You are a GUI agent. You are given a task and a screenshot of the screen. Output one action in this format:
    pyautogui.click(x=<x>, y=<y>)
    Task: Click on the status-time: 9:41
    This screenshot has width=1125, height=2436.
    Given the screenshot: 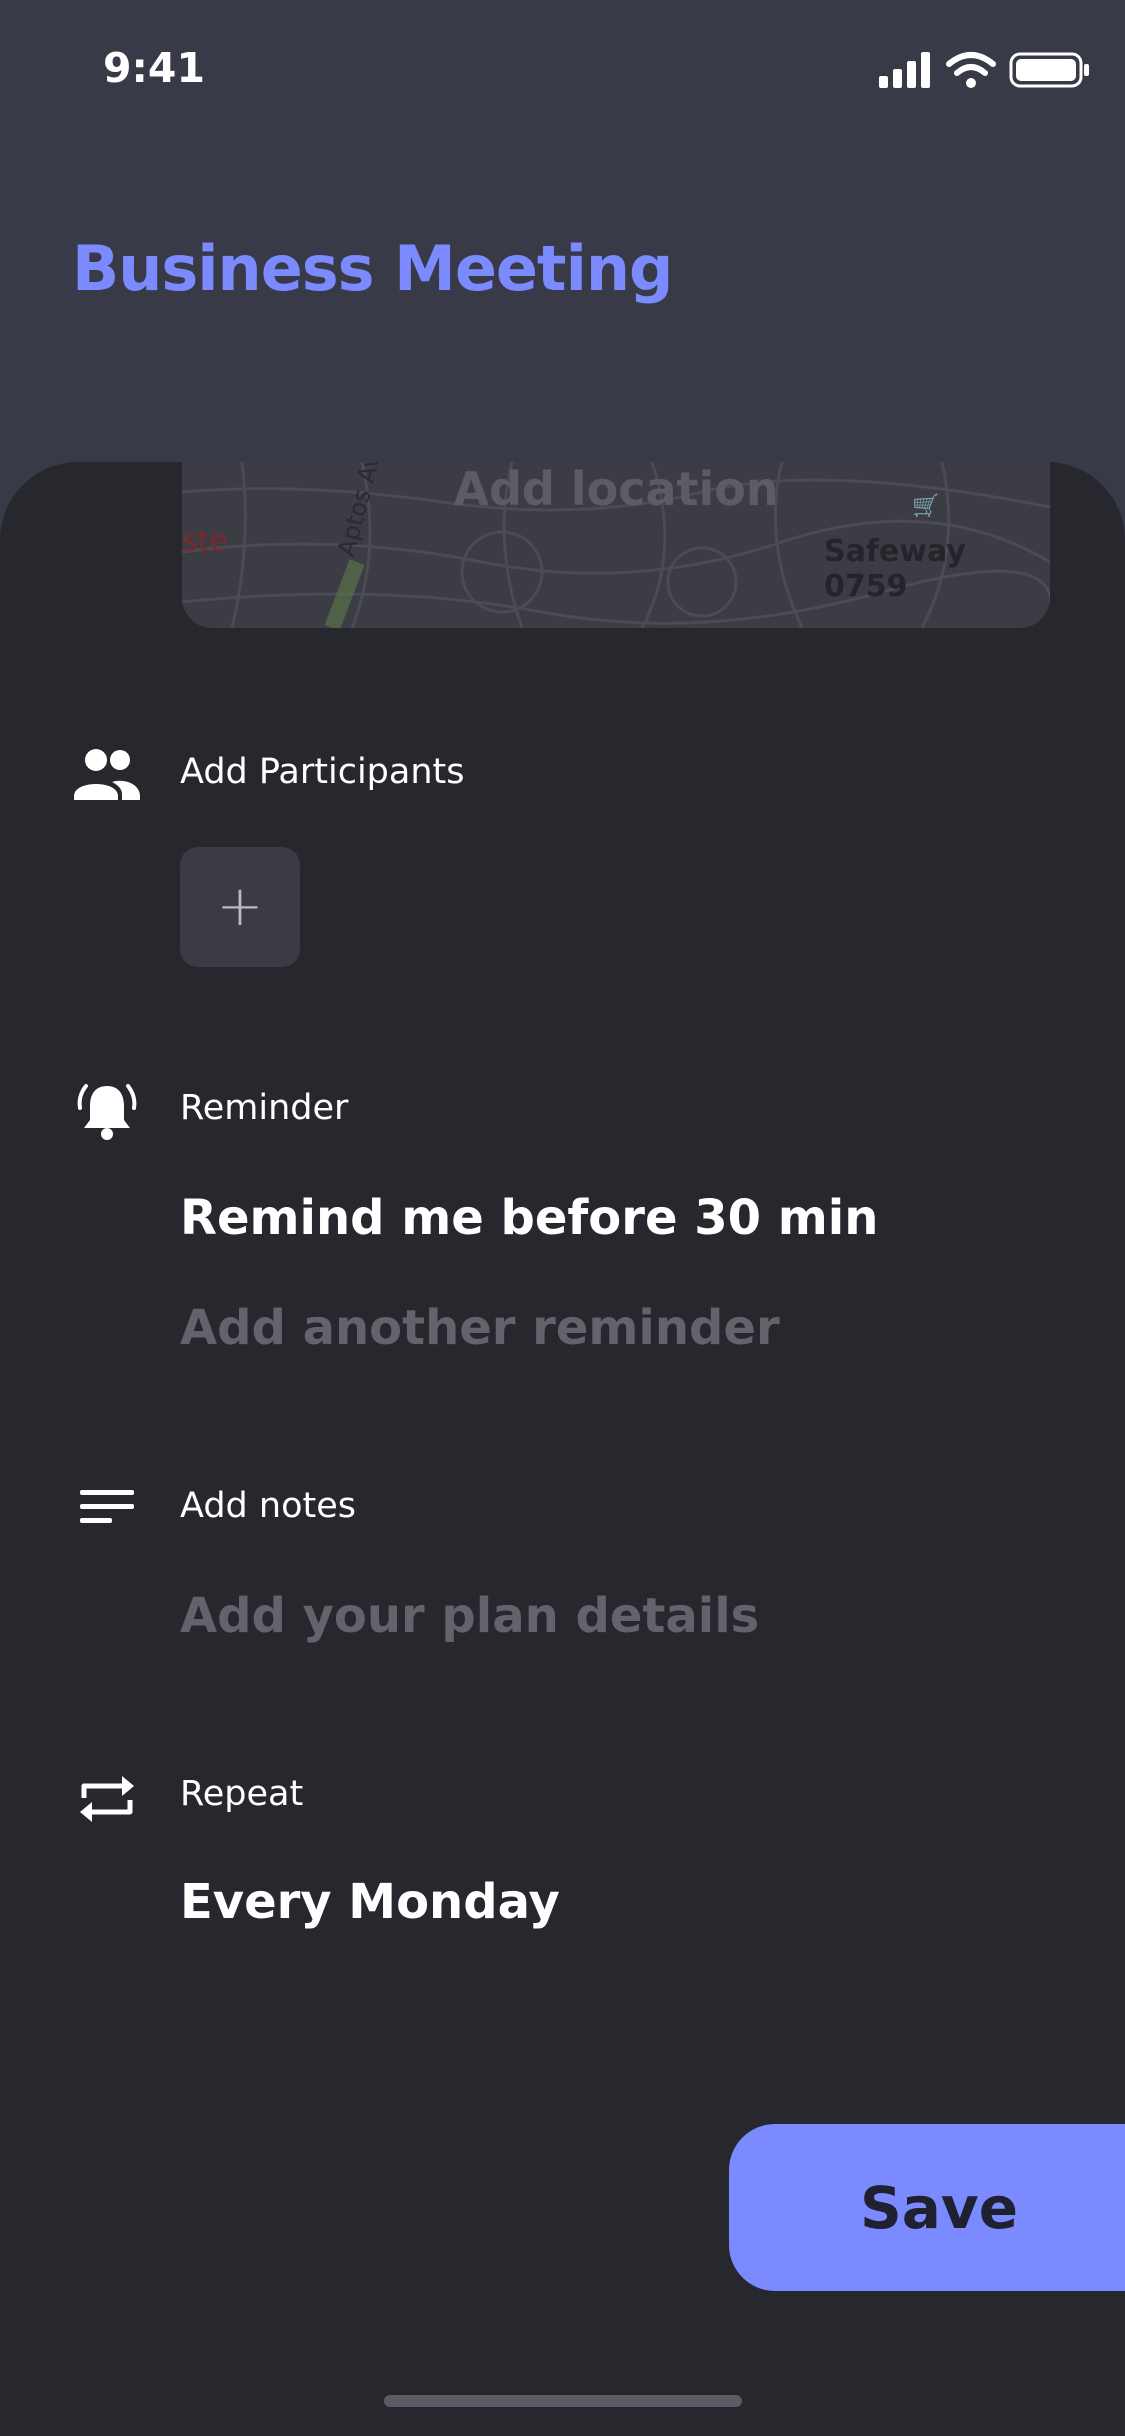 What is the action you would take?
    pyautogui.click(x=154, y=68)
    